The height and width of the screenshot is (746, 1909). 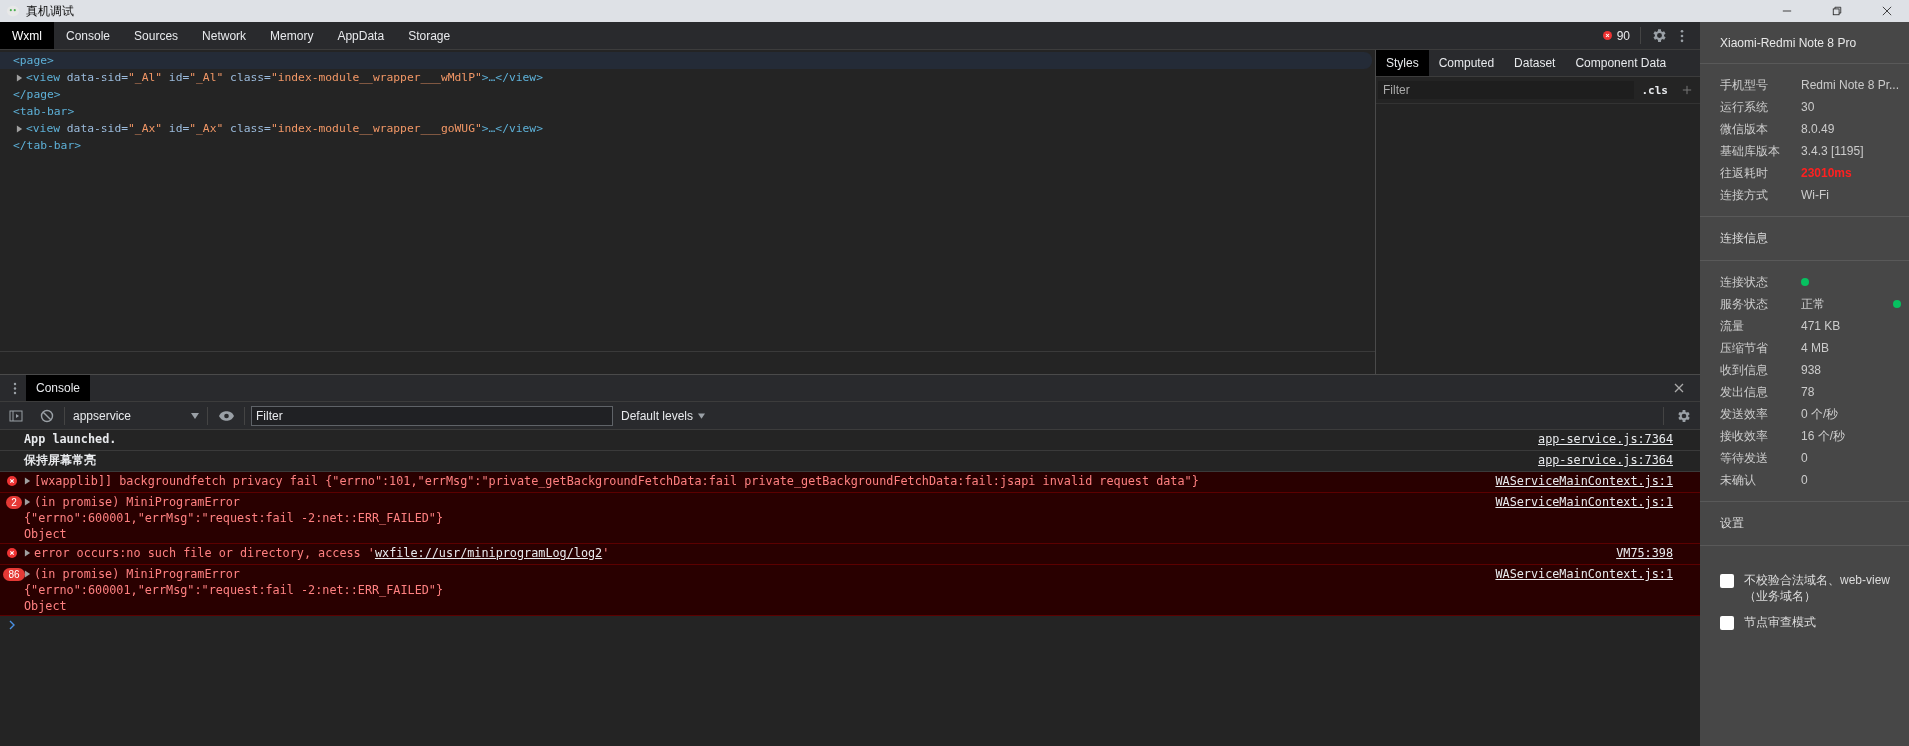 I want to click on info-value: Wi-Fi, so click(x=1815, y=195).